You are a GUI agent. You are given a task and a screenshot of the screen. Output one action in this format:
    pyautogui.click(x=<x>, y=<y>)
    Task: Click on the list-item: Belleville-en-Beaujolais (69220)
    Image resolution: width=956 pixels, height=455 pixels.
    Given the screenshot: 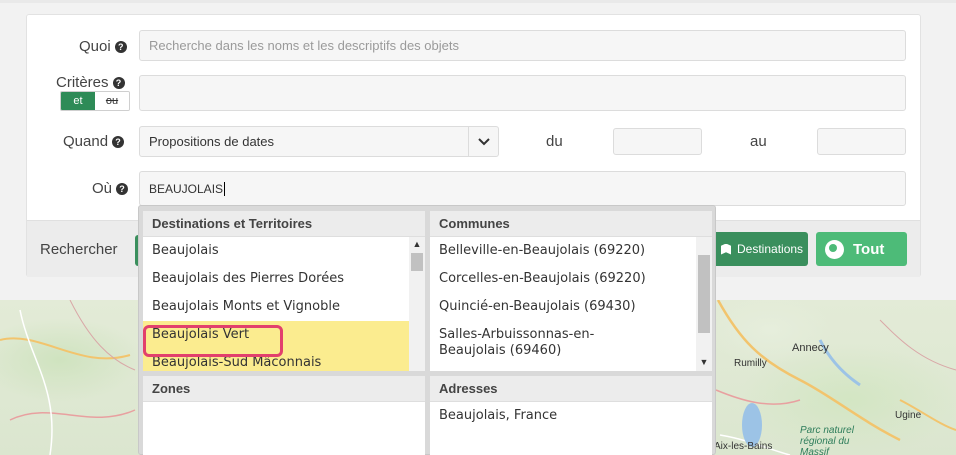 What is the action you would take?
    pyautogui.click(x=571, y=251)
    